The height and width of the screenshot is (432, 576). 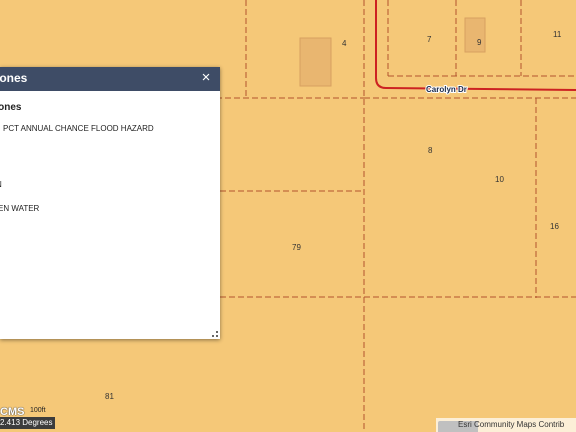 What do you see at coordinates (78, 128) in the screenshot?
I see `zone-row: PCT ANNUAL CHANCE FLOOD HAZARD` at bounding box center [78, 128].